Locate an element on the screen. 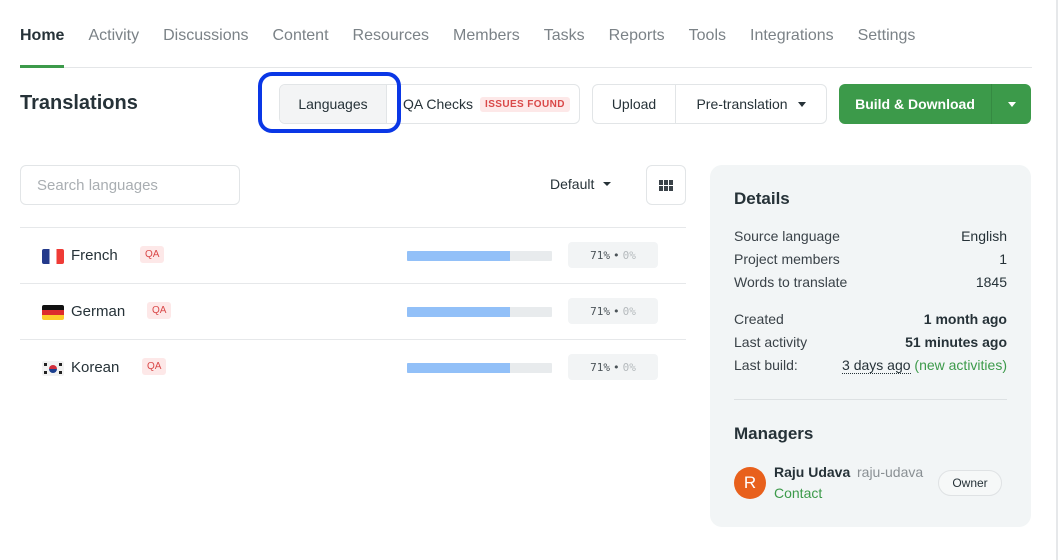  korea-flag-icon is located at coordinates (53, 368).